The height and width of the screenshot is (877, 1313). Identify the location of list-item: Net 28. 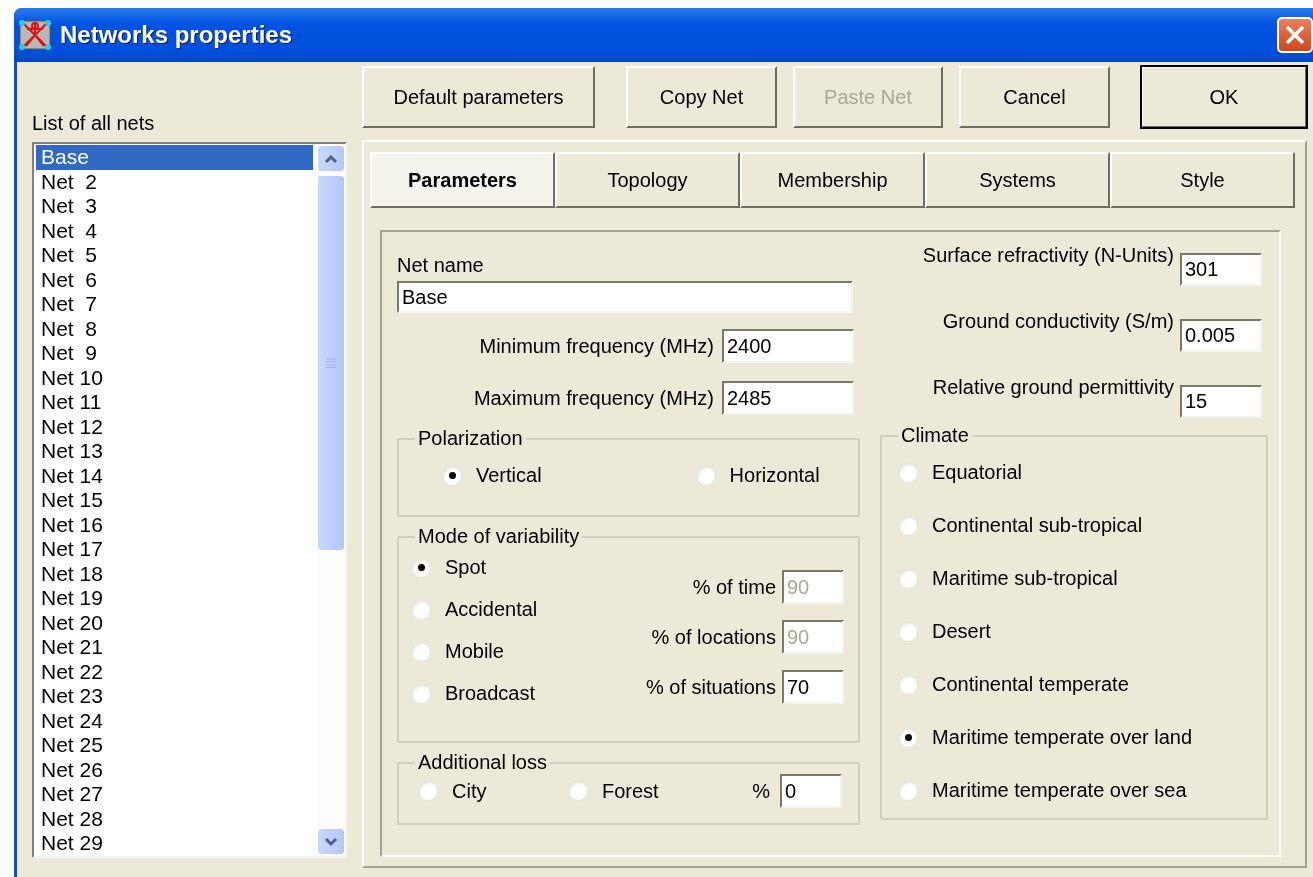
(174, 818).